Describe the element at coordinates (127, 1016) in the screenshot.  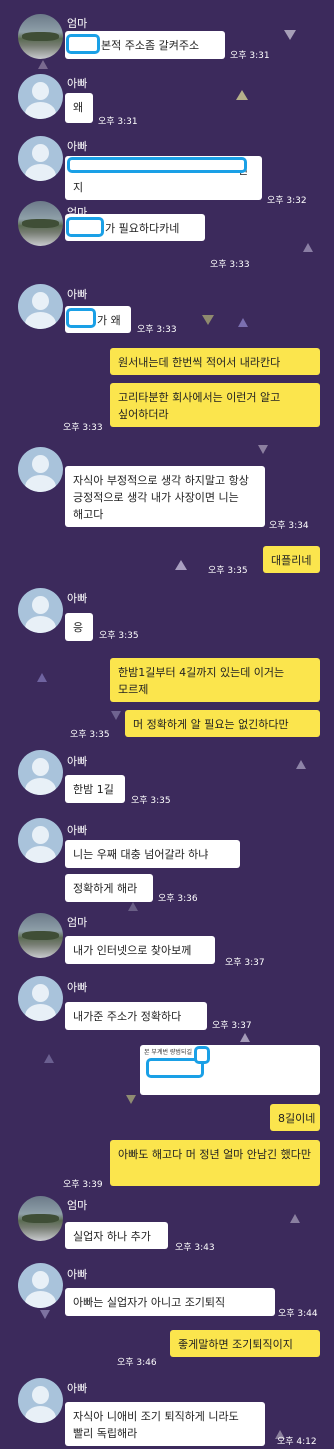
I see `message-text: 내가준 주소가 정확하다` at that location.